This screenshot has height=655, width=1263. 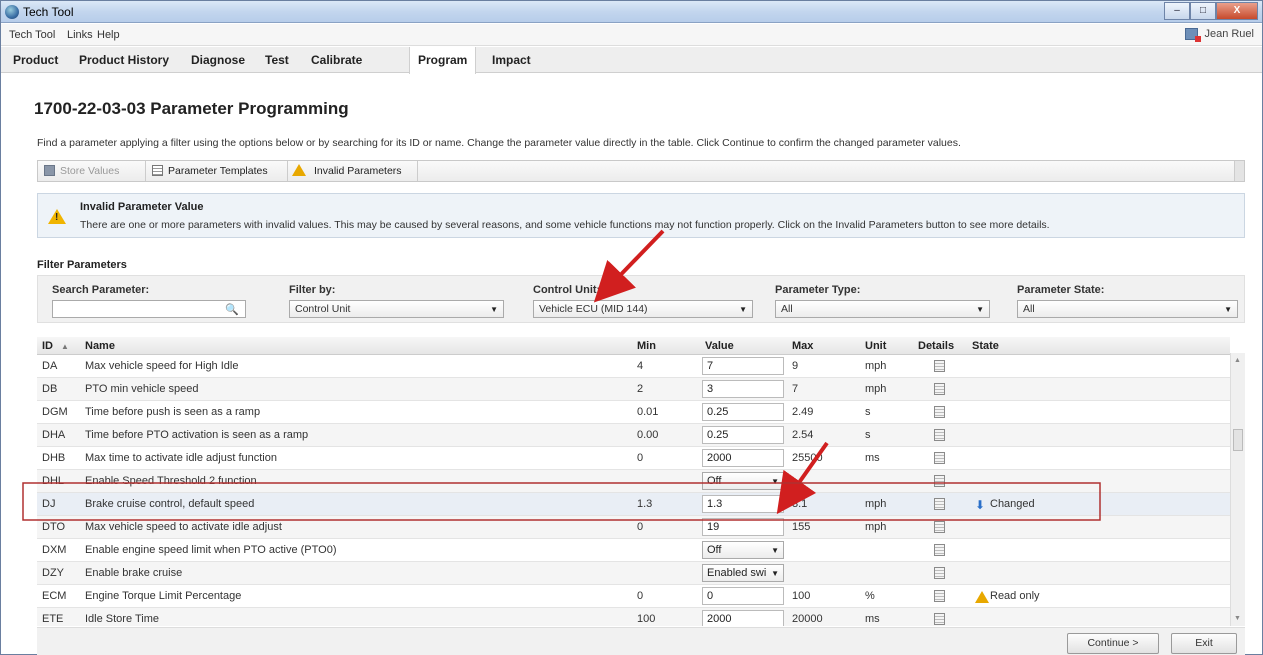 I want to click on store-values-button: Store Values, so click(x=92, y=171).